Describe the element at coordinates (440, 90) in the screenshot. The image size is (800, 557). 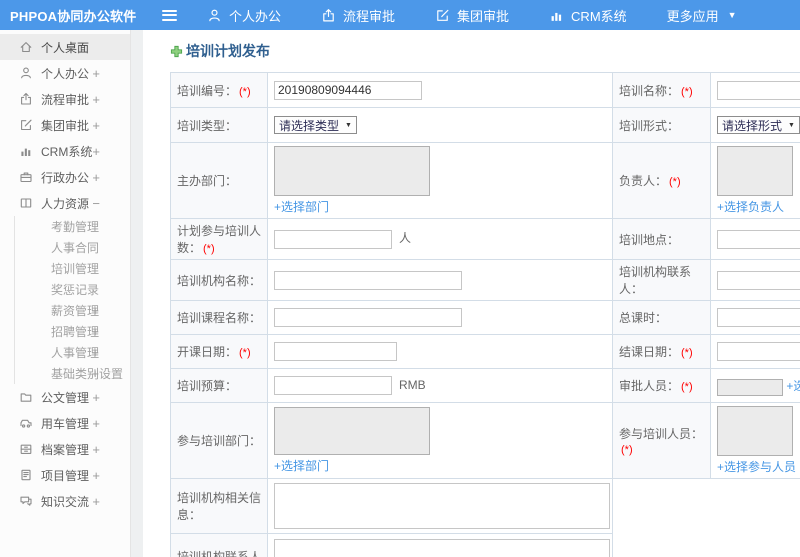
I see `training-number-field-cell` at that location.